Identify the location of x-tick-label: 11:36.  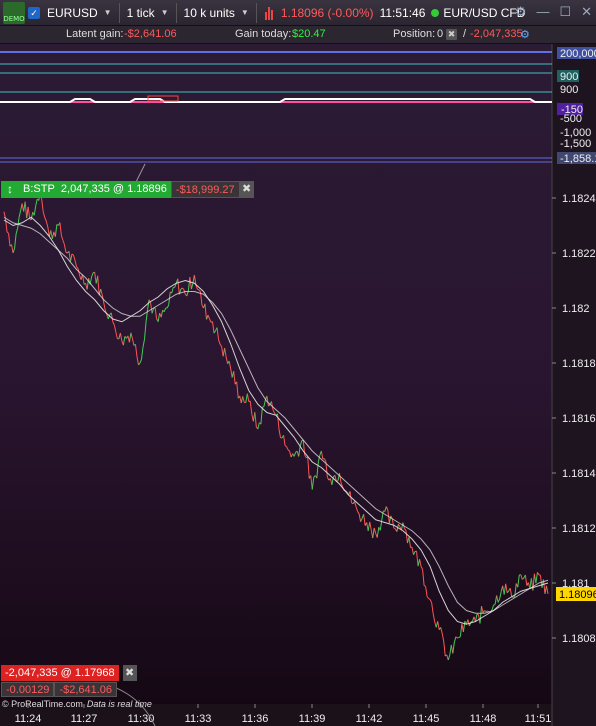
(255, 719).